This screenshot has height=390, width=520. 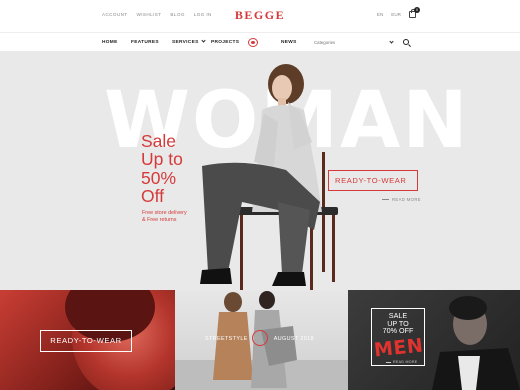 I want to click on sale-line: Off, so click(x=153, y=196).